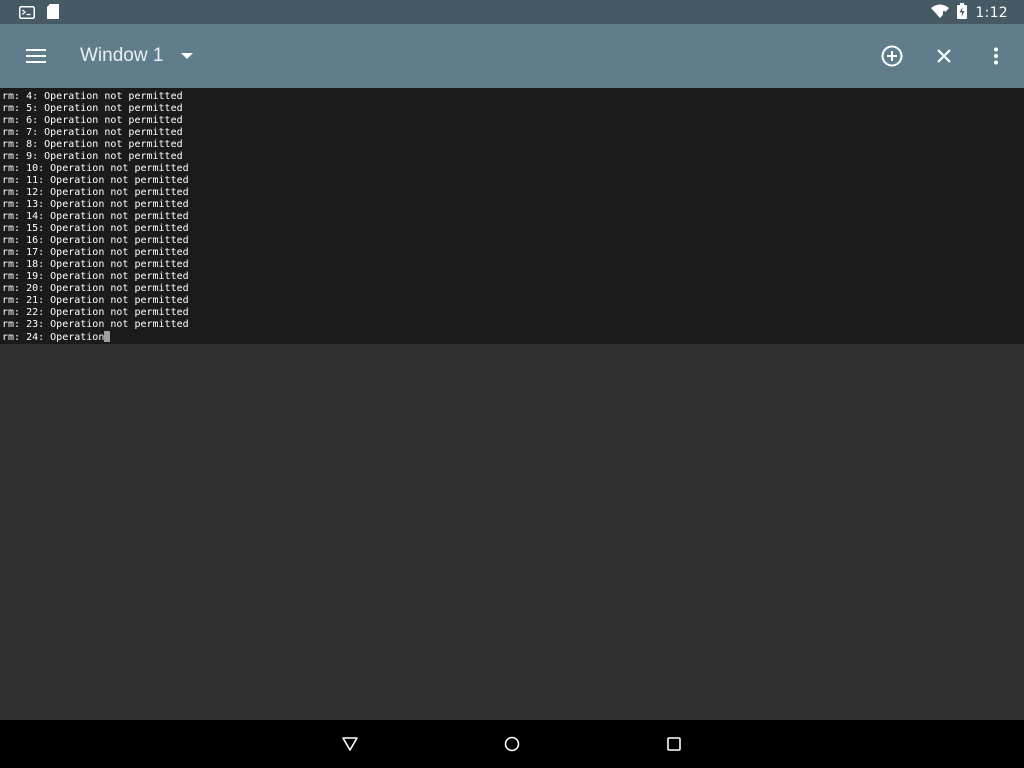  Describe the element at coordinates (107, 336) in the screenshot. I see `terminal-cursor` at that location.